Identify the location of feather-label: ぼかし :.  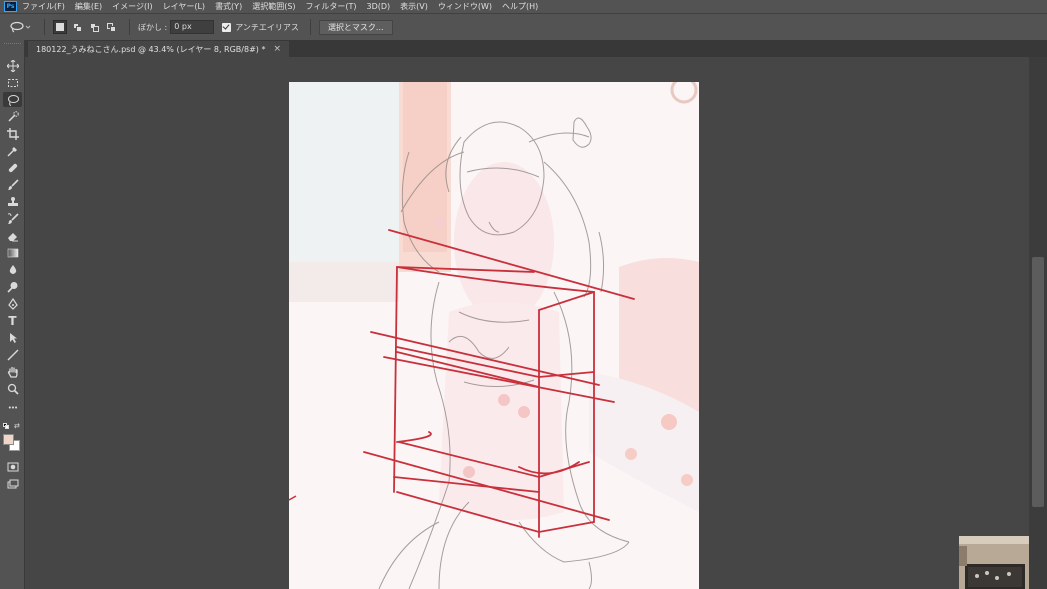
(153, 27).